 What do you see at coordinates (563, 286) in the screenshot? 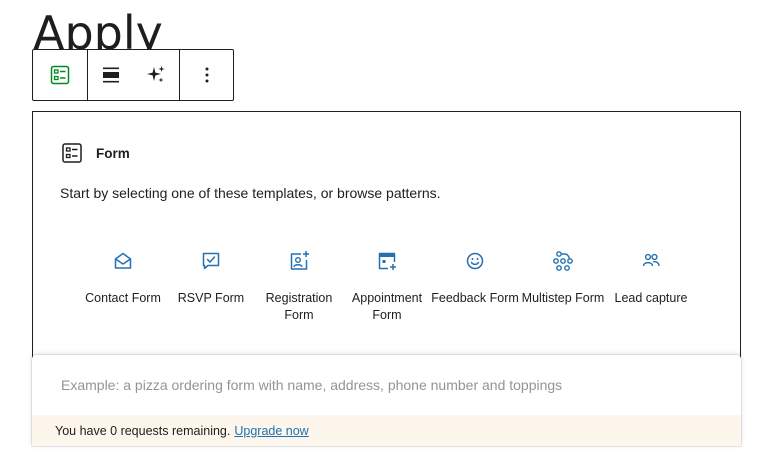
I see `template-multistep-form: Multistep Form` at bounding box center [563, 286].